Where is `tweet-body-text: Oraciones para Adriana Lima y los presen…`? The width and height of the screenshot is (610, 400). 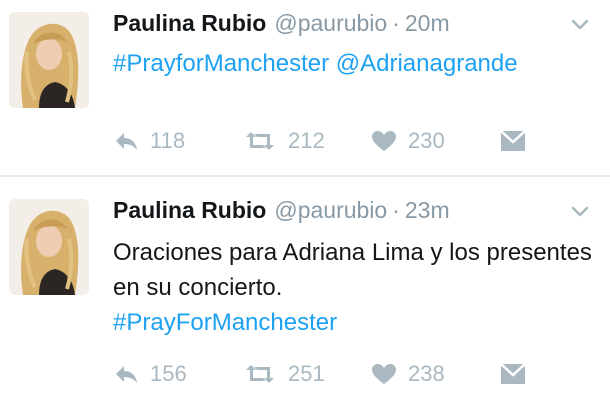
tweet-body-text: Oraciones para Adriana Lima y los presen… is located at coordinates (352, 270).